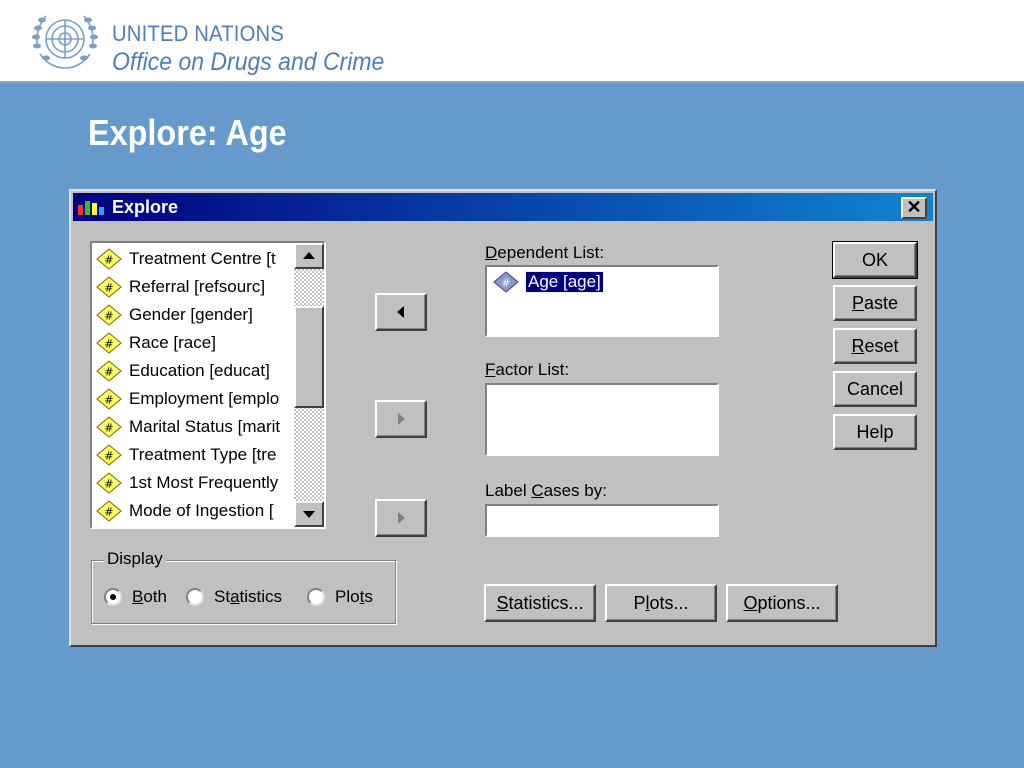 Image resolution: width=1024 pixels, height=768 pixels. I want to click on display-both-label: Both, so click(149, 596).